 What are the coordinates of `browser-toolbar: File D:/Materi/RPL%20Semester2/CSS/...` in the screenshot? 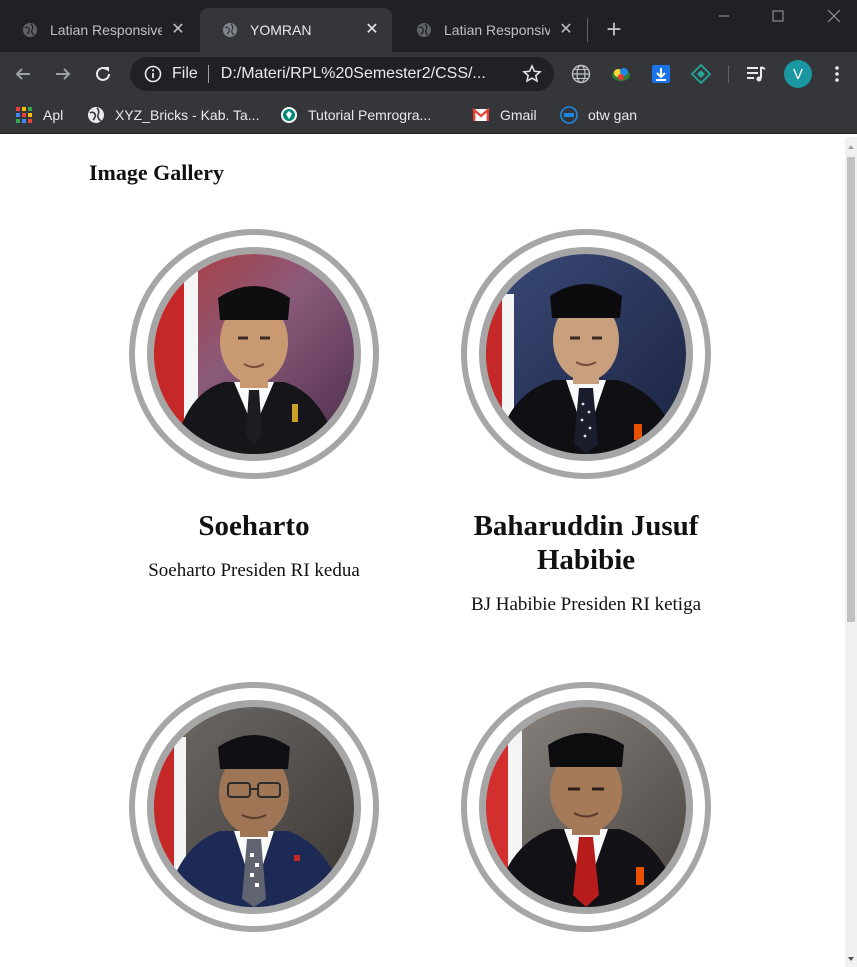 It's located at (428, 74).